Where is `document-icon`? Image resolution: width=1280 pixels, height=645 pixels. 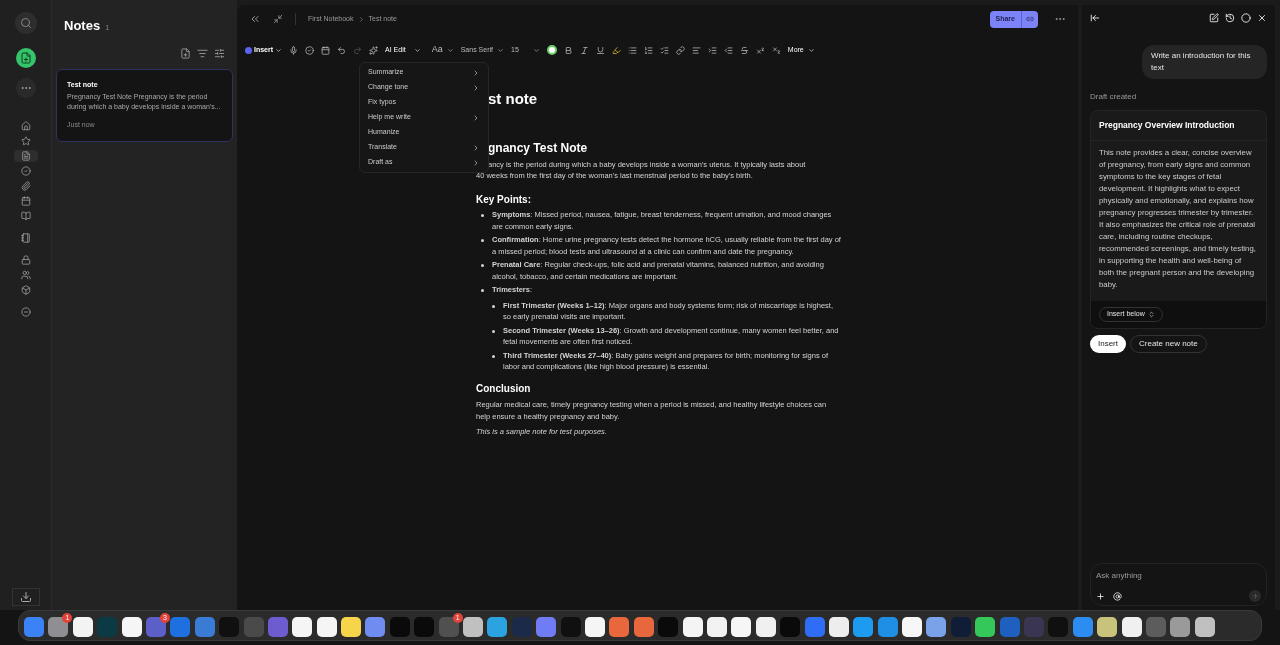 document-icon is located at coordinates (25, 156).